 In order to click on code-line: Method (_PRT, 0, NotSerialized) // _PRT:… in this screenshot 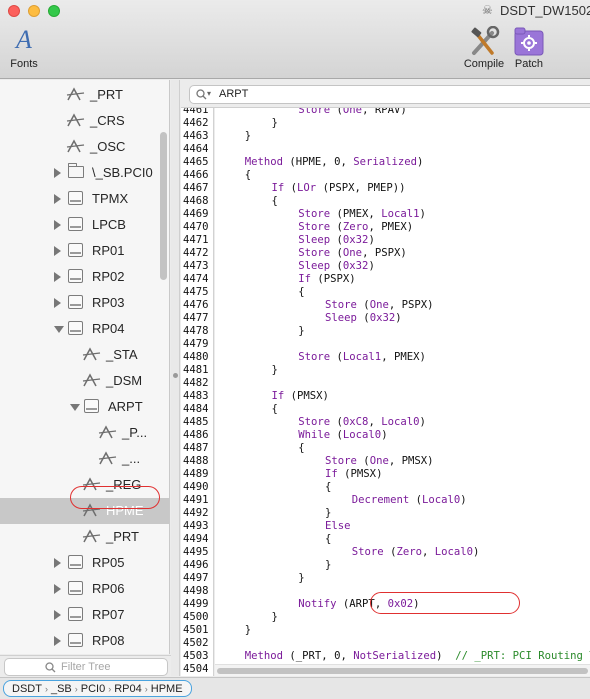, I will do `click(417, 656)`.